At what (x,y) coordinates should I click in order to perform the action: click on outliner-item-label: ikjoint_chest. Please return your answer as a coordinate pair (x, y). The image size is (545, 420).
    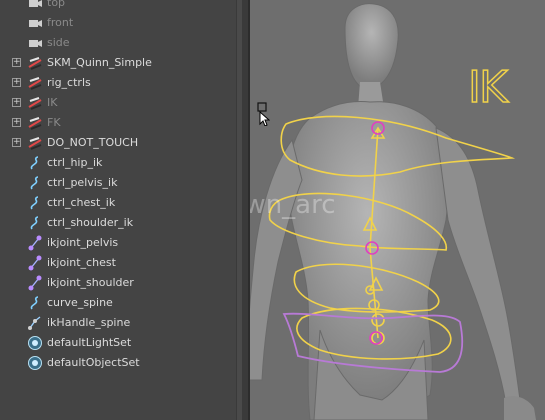
    Looking at the image, I should click on (81, 262).